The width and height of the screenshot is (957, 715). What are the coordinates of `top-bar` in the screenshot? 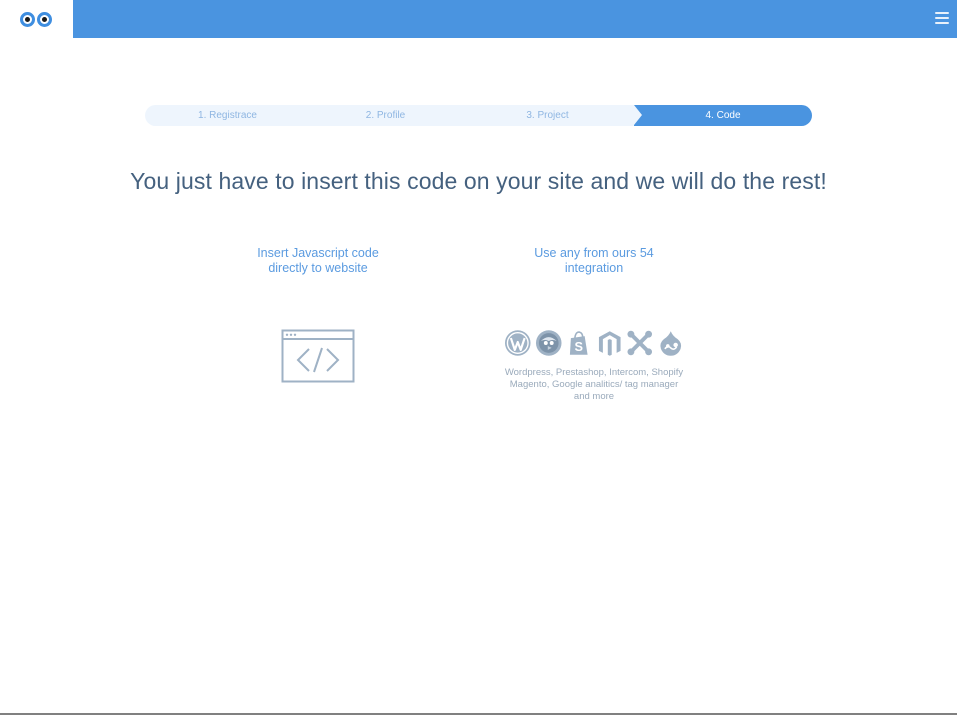 It's located at (478, 19).